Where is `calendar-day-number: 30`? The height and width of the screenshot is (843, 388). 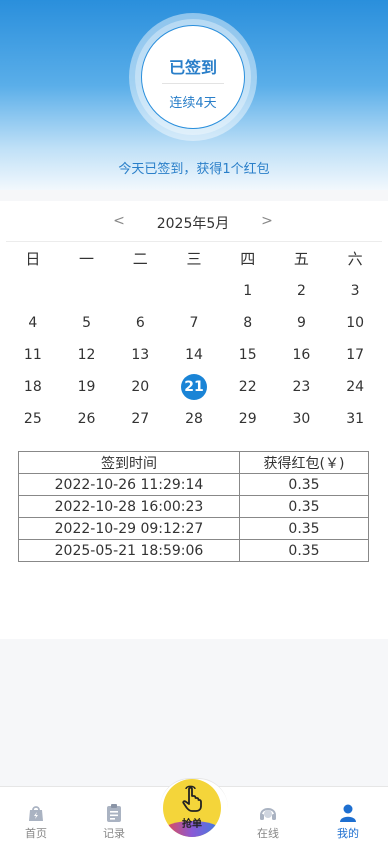 calendar-day-number: 30 is located at coordinates (301, 419).